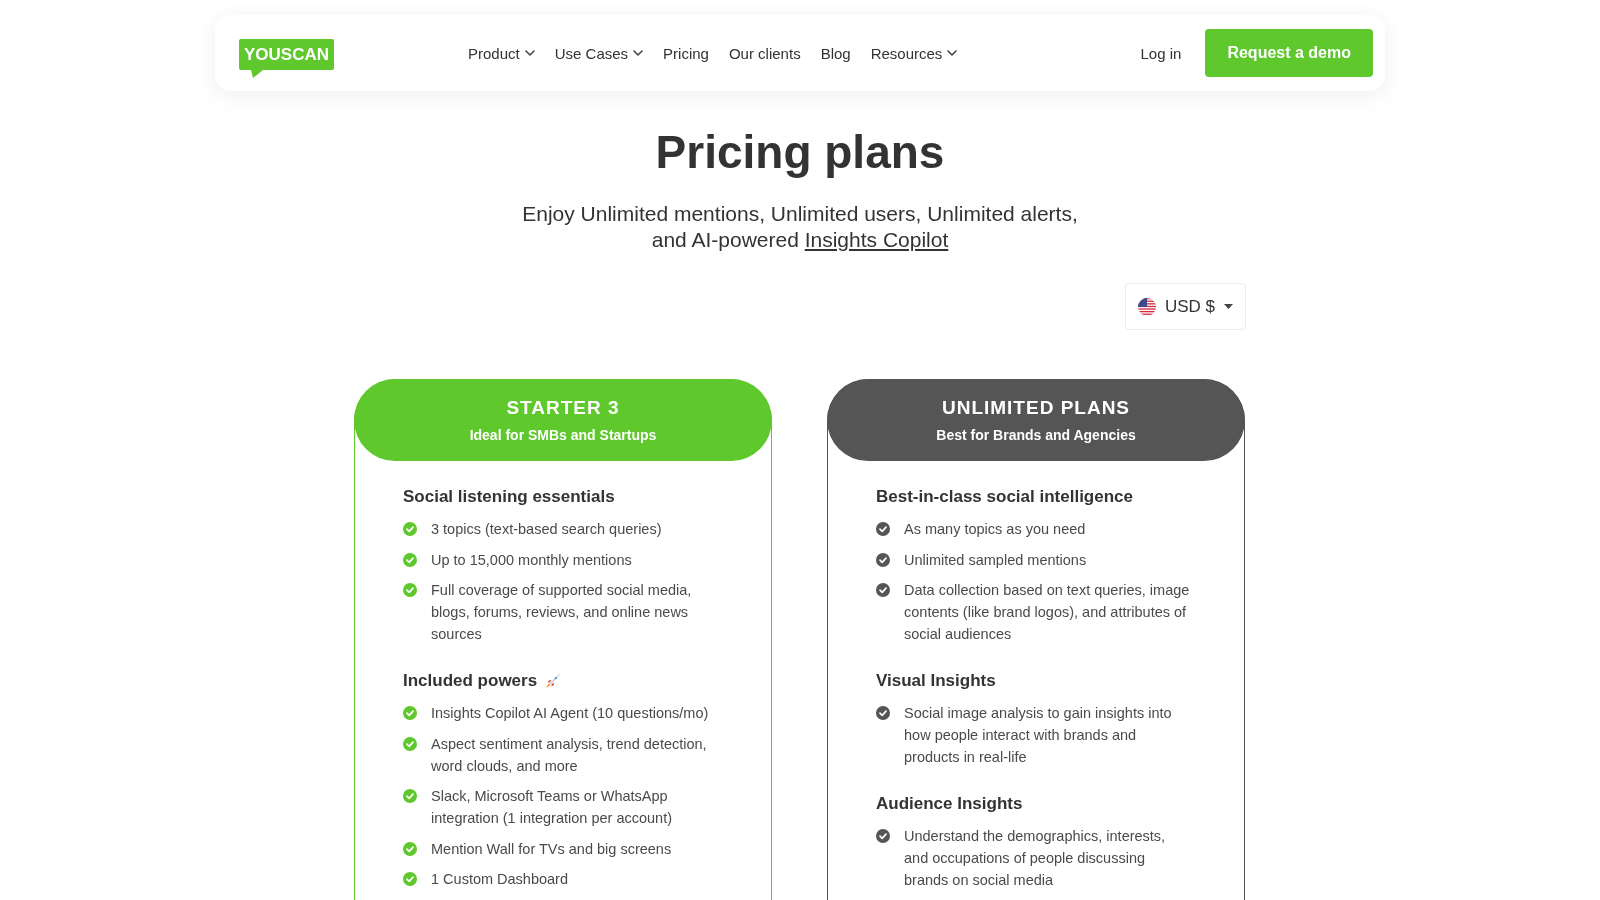 The height and width of the screenshot is (900, 1600). What do you see at coordinates (835, 53) in the screenshot?
I see `nav-link: Blog` at bounding box center [835, 53].